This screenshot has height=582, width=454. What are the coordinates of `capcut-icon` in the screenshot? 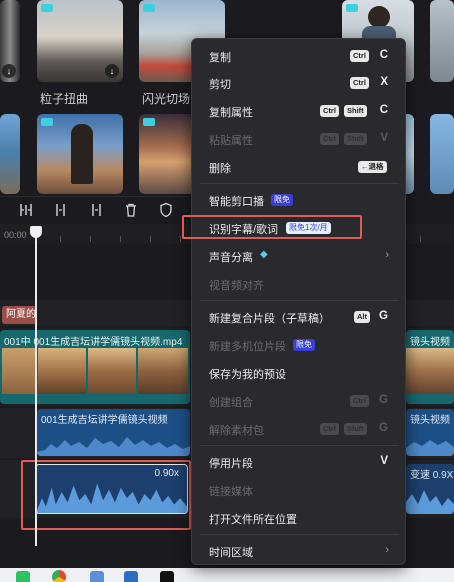 It's located at (167, 576).